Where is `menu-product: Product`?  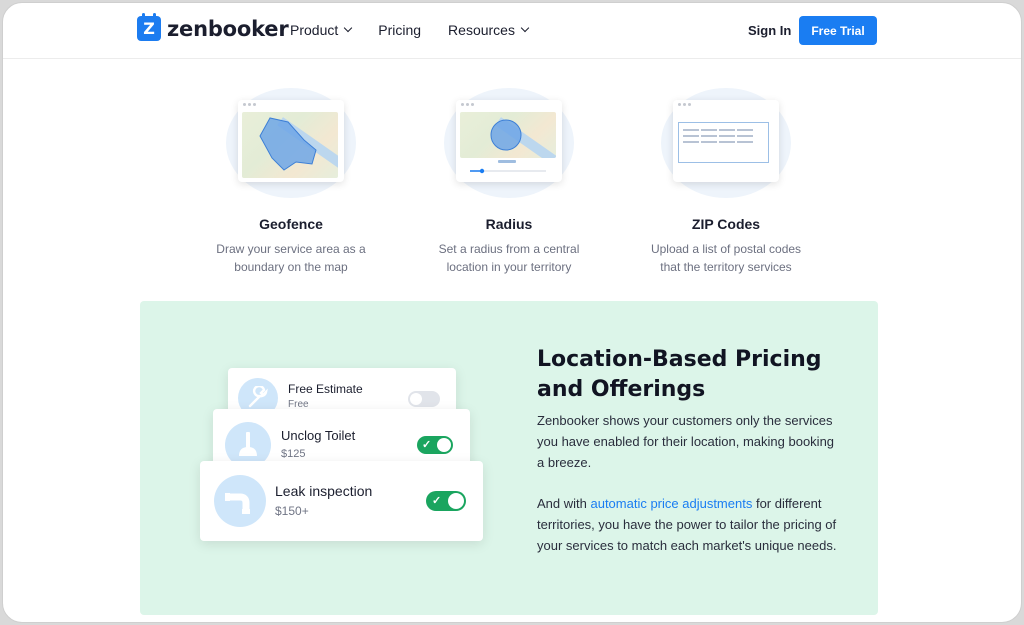 menu-product: Product is located at coordinates (321, 30).